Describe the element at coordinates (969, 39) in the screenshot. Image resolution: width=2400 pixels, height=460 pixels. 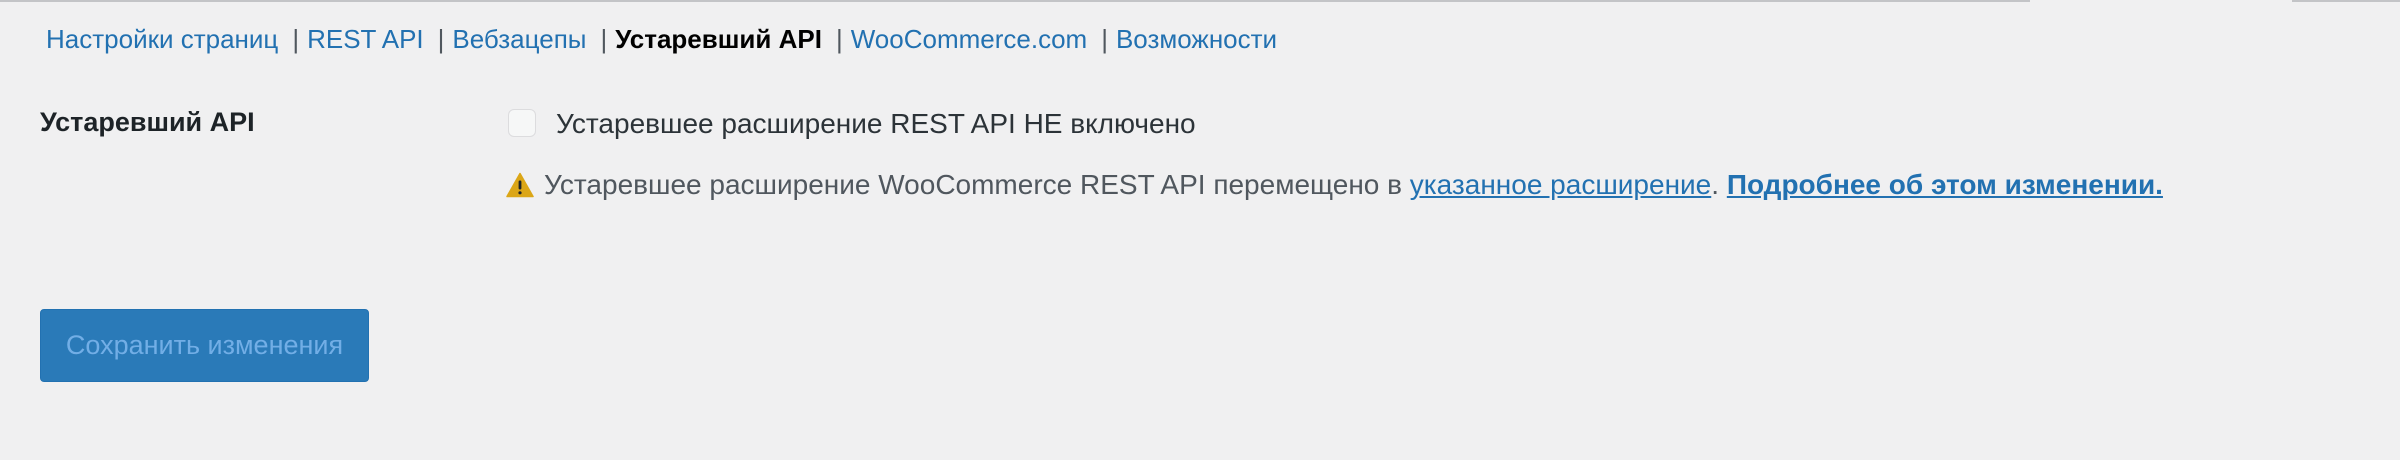
I see `subnav-item-woocommerce-com: WooCommerce.com` at that location.